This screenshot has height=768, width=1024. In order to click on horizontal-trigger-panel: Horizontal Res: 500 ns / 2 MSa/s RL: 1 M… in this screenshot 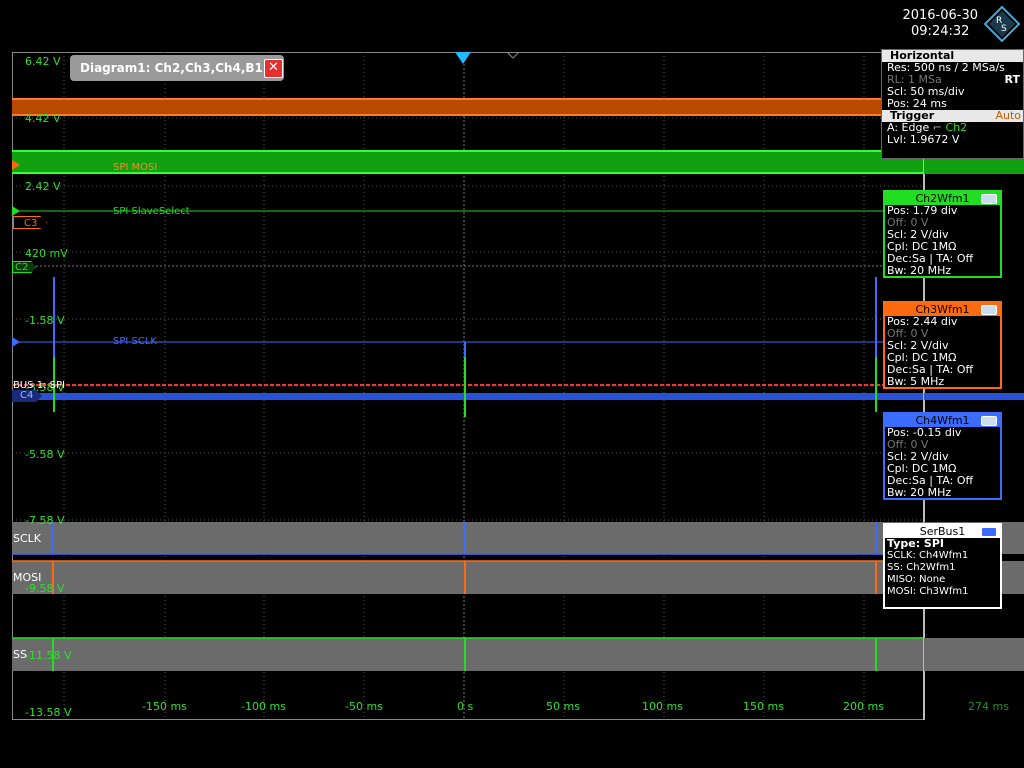, I will do `click(952, 104)`.